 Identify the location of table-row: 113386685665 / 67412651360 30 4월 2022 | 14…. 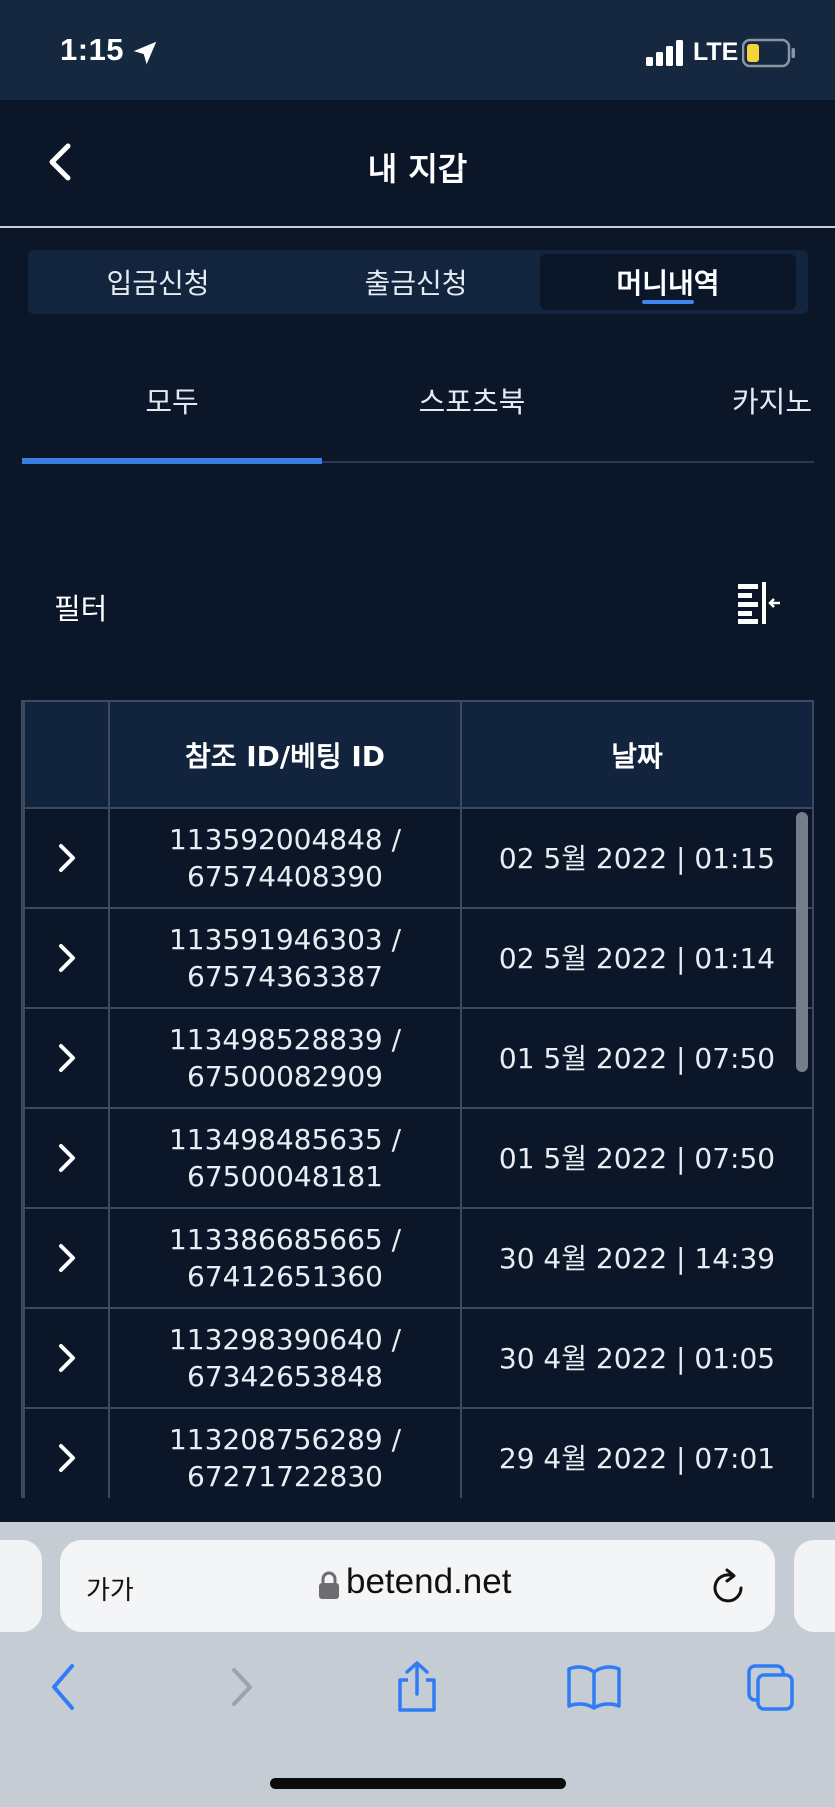
(417, 1258).